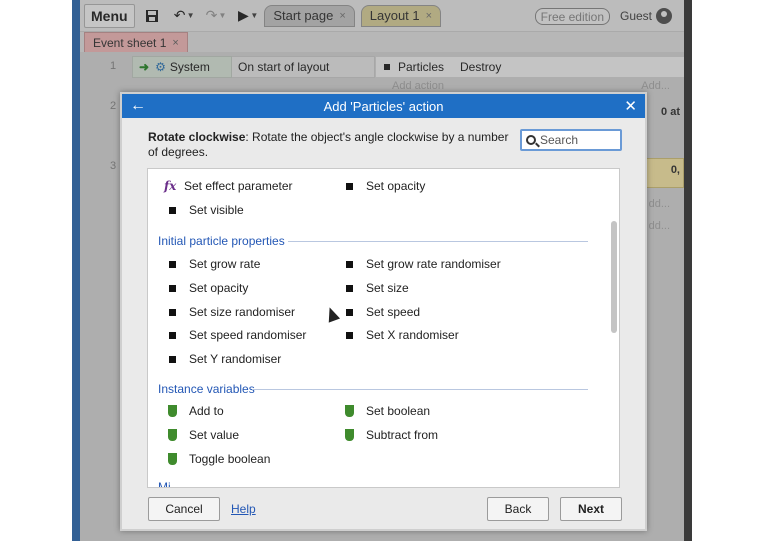 This screenshot has width=763, height=541. Describe the element at coordinates (387, 288) in the screenshot. I see `list-item-label: Set size` at that location.